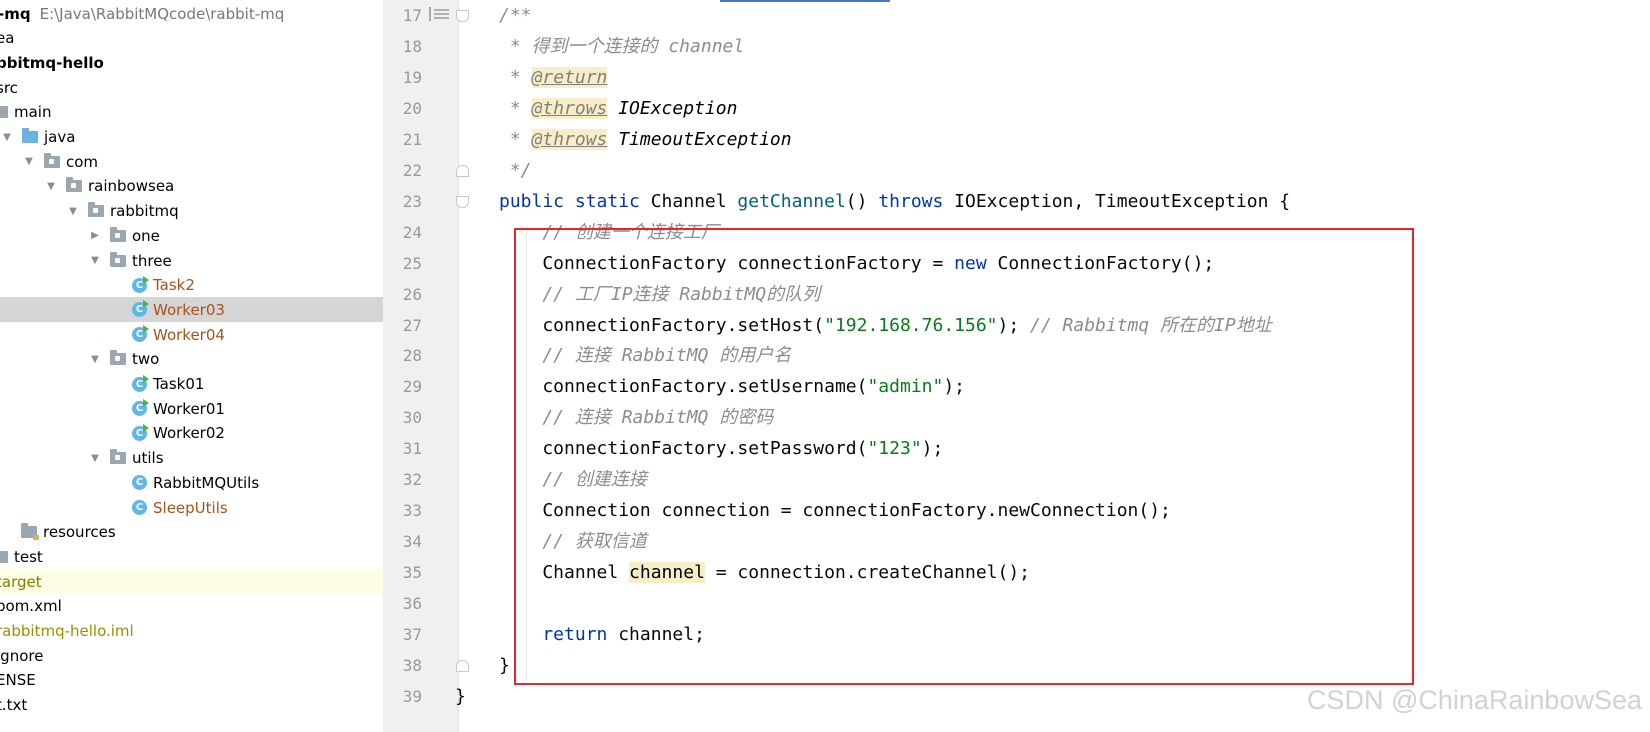 The image size is (1650, 732). Describe the element at coordinates (699, 139) in the screenshot. I see `code-token: TimeoutException` at that location.